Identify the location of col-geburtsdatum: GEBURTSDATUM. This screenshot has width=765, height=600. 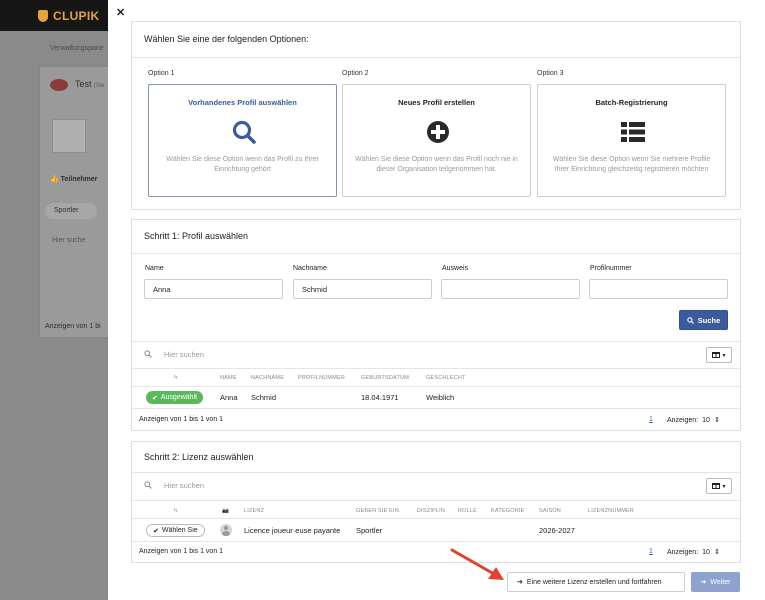
(385, 378).